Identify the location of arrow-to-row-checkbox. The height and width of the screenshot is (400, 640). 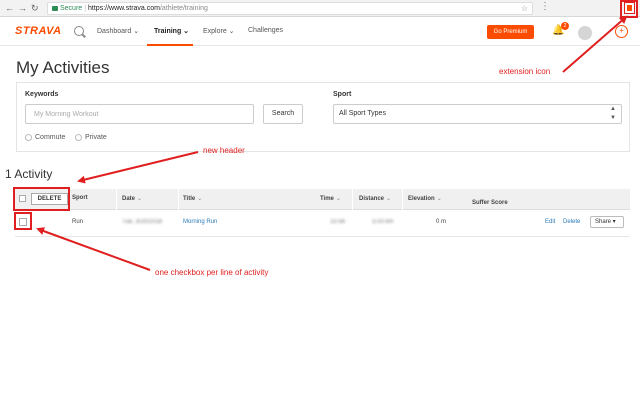
(93, 249).